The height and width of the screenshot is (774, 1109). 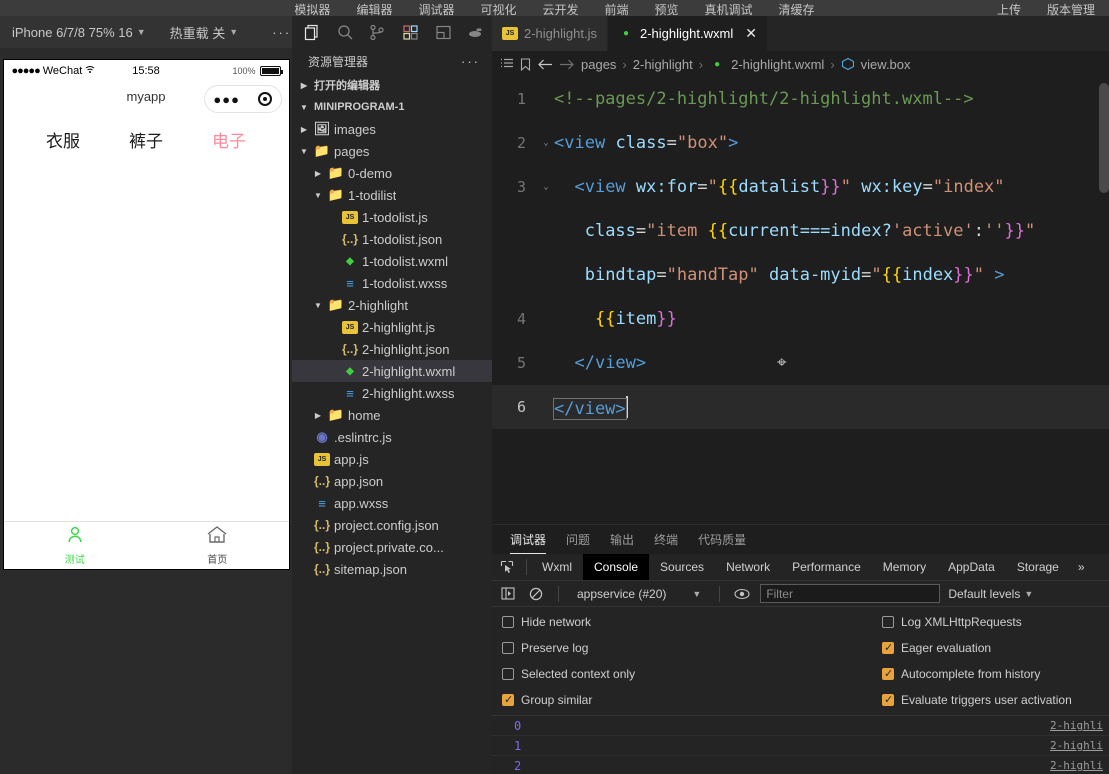 What do you see at coordinates (392, 459) in the screenshot?
I see `tree-item: JS app.js` at bounding box center [392, 459].